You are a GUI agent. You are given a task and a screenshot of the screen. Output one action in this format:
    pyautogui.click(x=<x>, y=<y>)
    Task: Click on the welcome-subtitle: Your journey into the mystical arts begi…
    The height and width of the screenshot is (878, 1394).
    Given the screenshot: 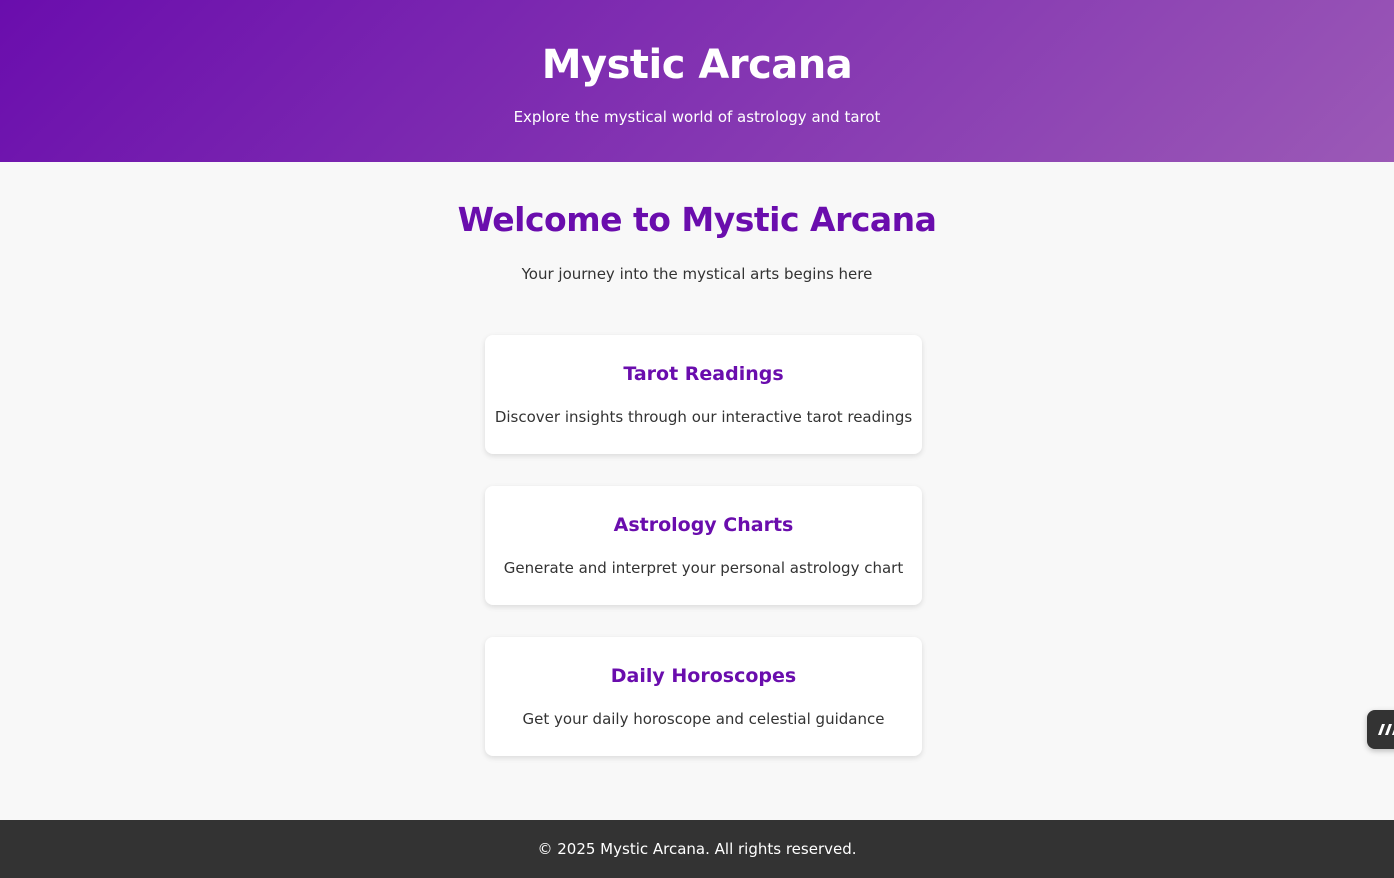 What is the action you would take?
    pyautogui.click(x=697, y=274)
    